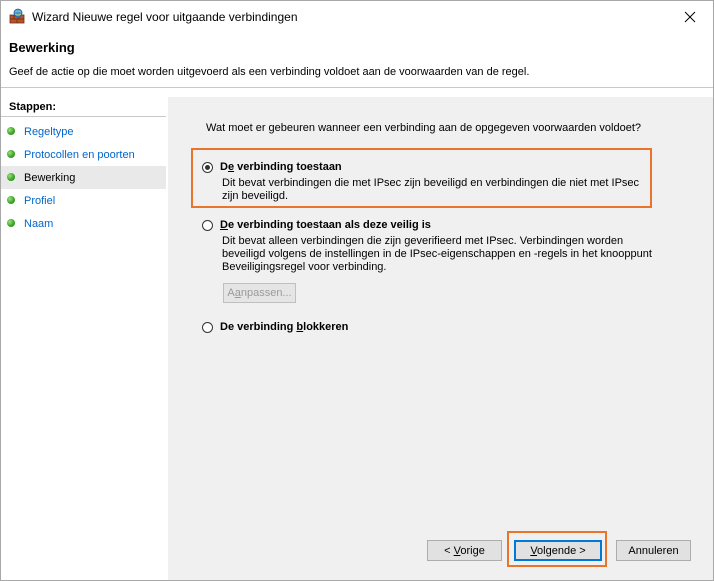  Describe the element at coordinates (42, 47) in the screenshot. I see `page-title: Bewerking` at that location.